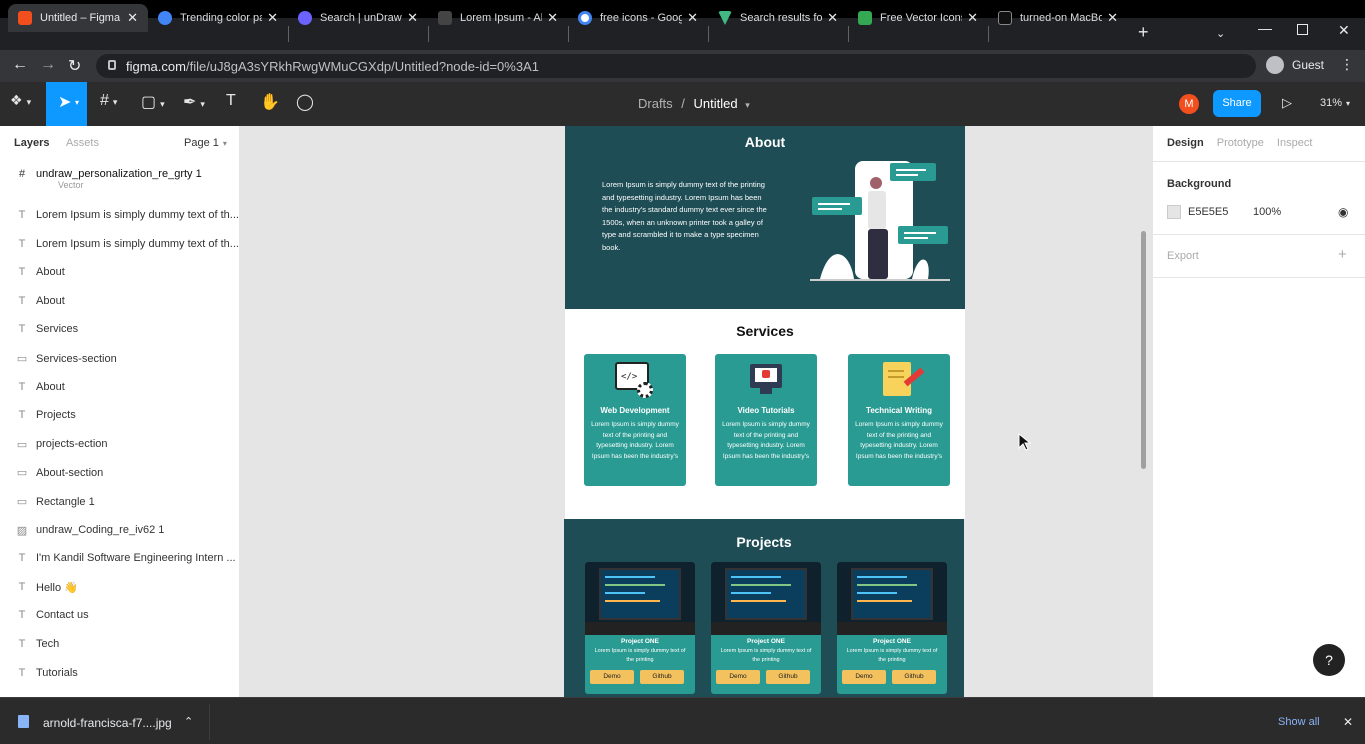 The width and height of the screenshot is (1365, 744). I want to click on tab-figma: Untitled – Figma ✕, so click(78, 18).